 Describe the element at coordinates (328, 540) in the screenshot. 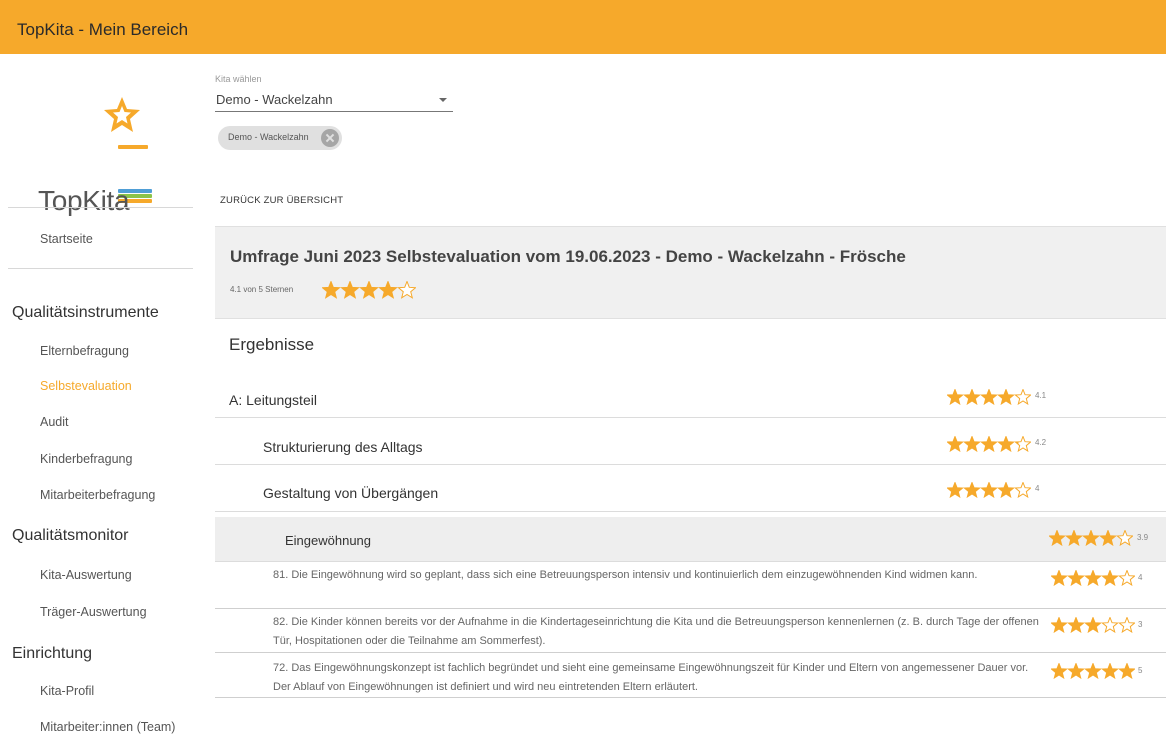

I see `result-row-label: Eingewöhnung` at that location.